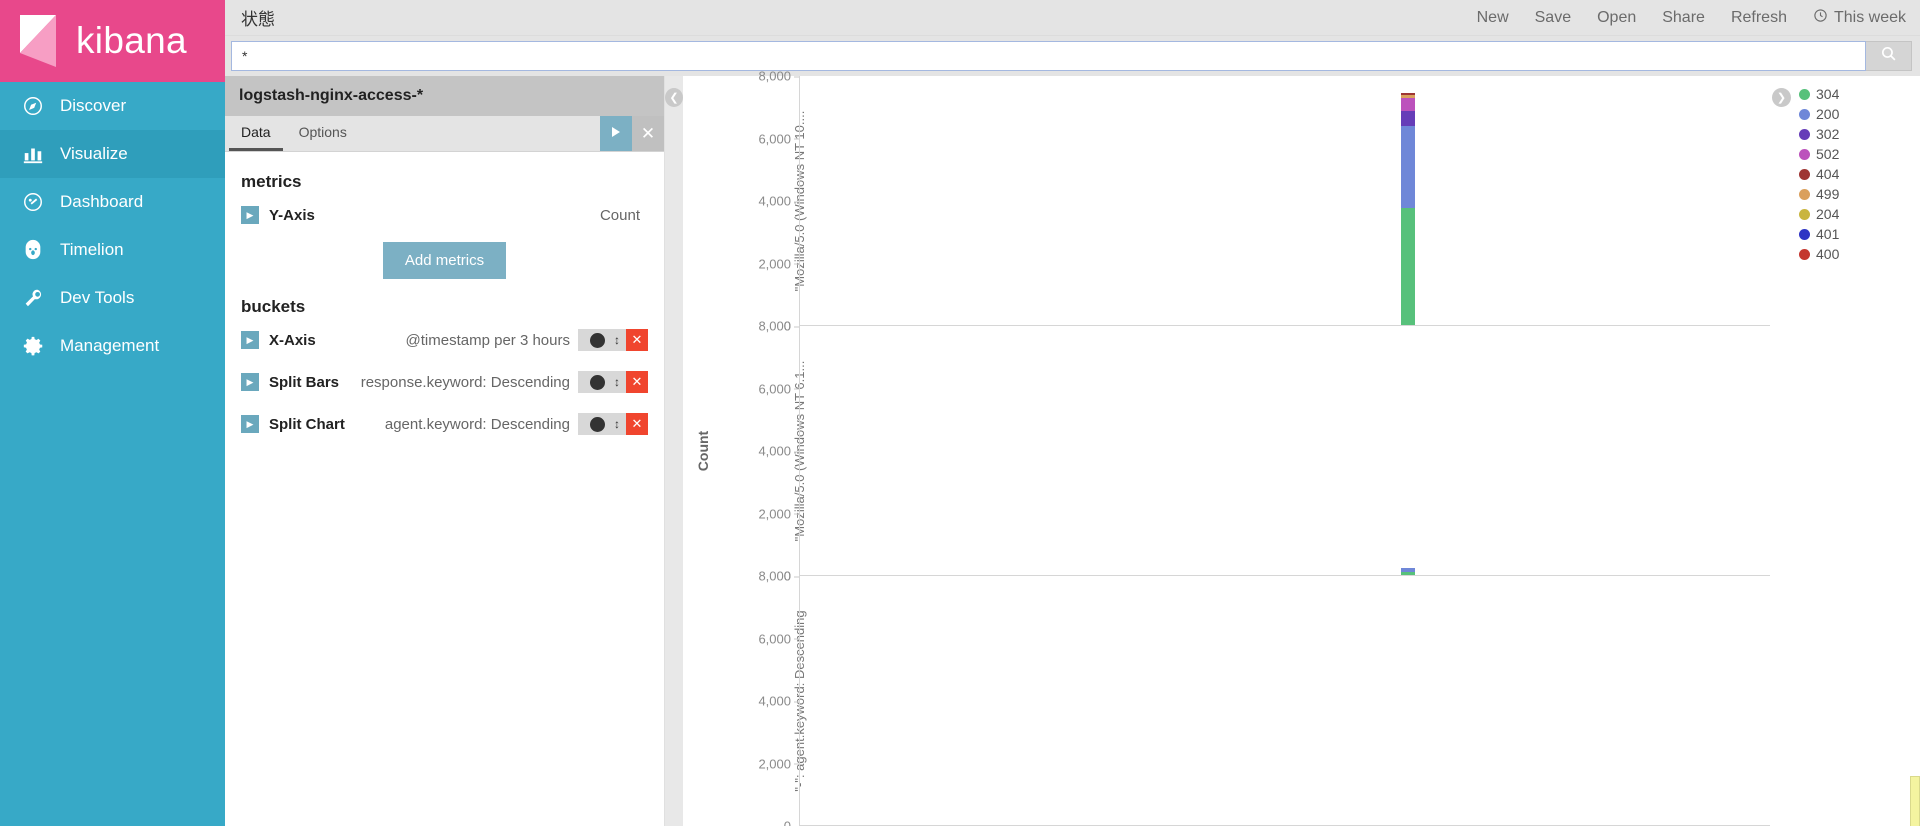 The height and width of the screenshot is (826, 1920). What do you see at coordinates (292, 215) in the screenshot?
I see `metric-label: Y-Axis` at bounding box center [292, 215].